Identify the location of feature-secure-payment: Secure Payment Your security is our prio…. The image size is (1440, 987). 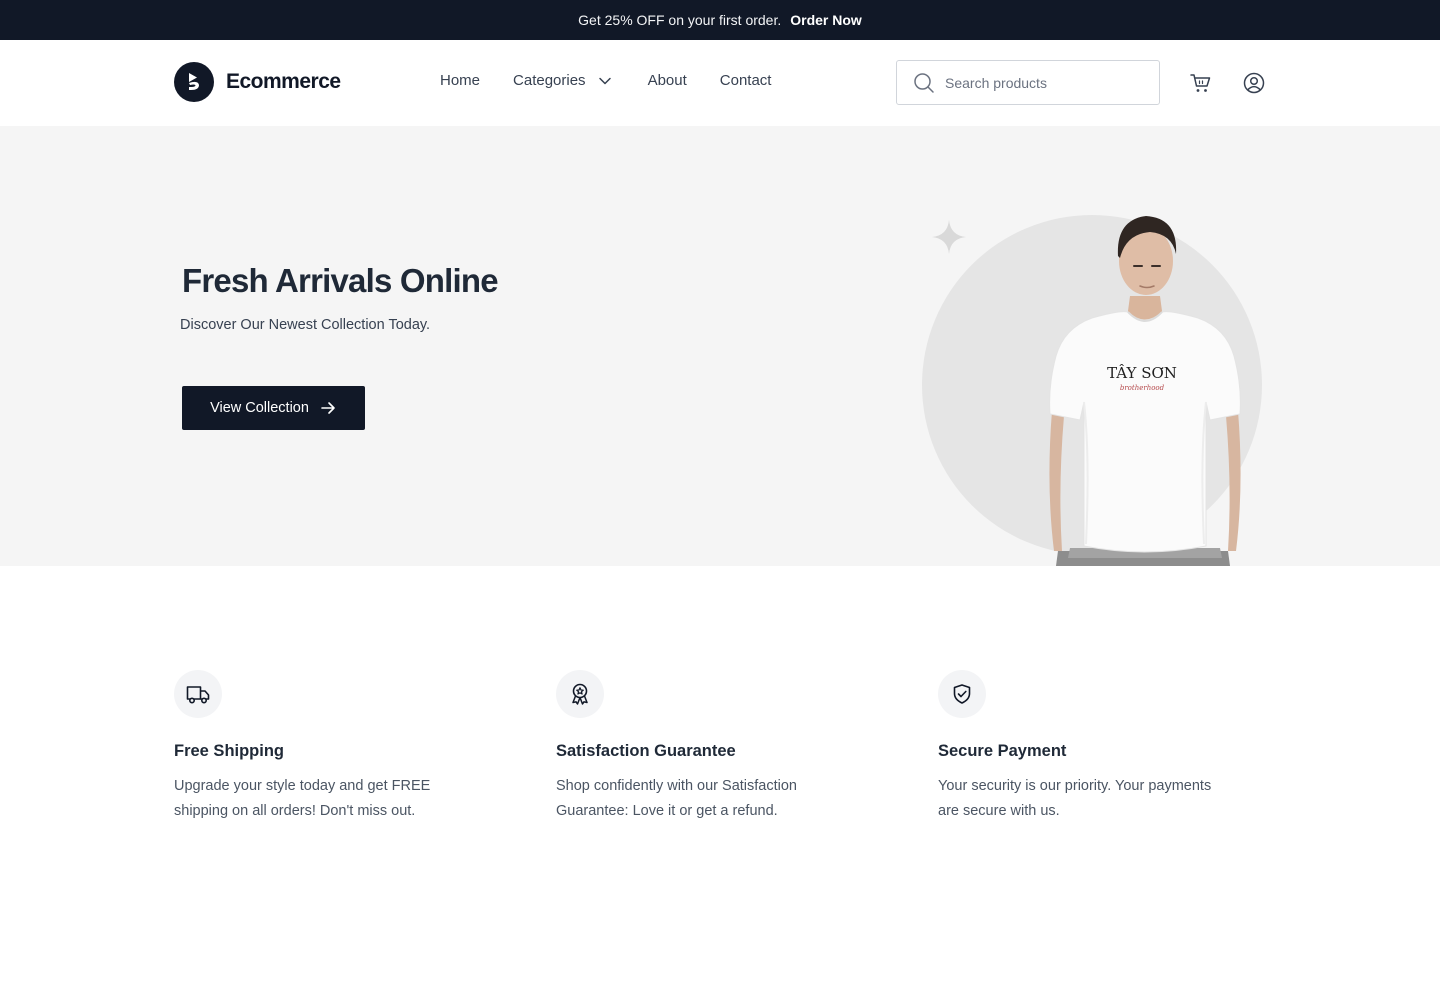
(1088, 747).